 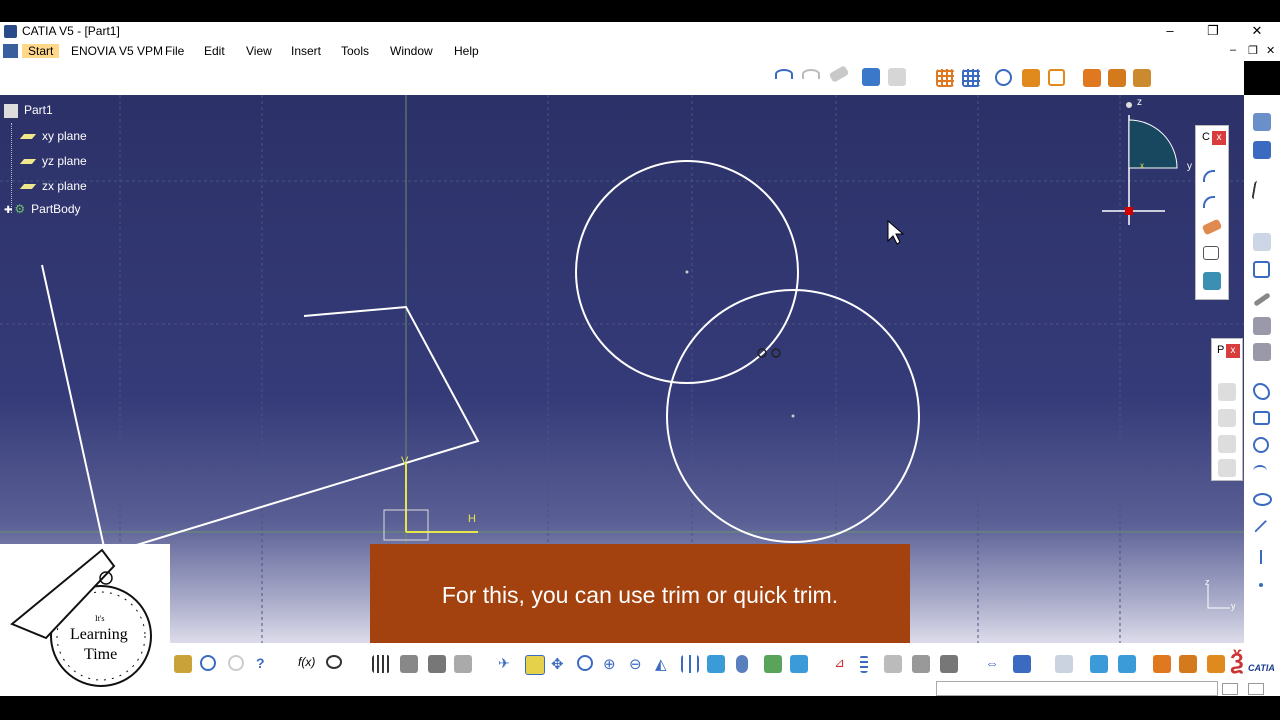 I want to click on measure-icon, so click(x=463, y=664).